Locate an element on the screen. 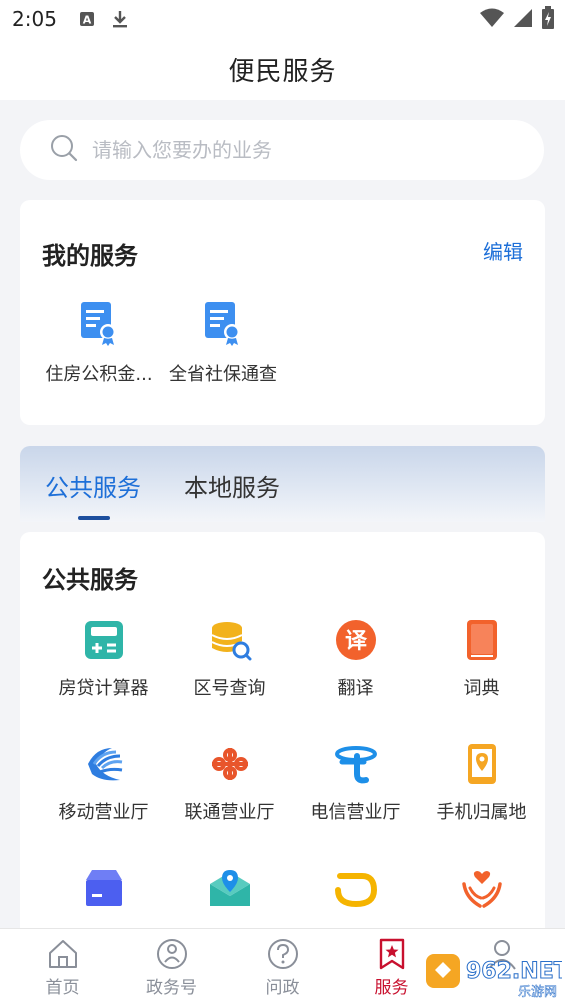  nav-label: 首页 is located at coordinates (62, 988).